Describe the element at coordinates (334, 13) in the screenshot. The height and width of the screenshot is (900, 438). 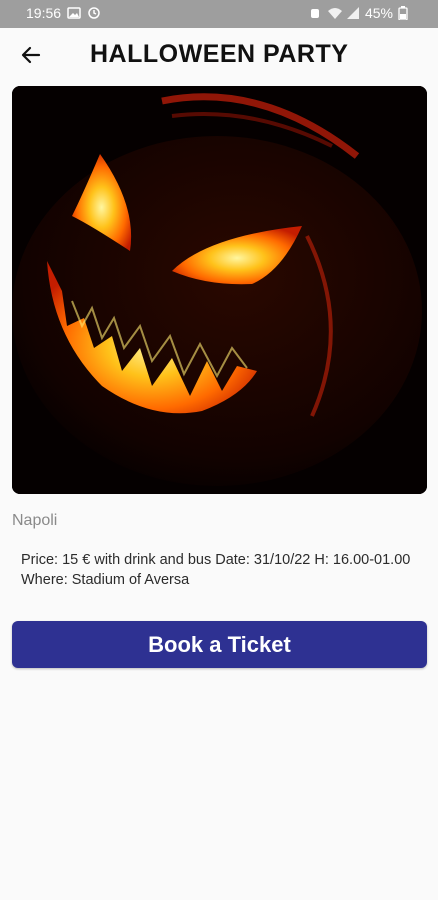
I see `wifi-icon` at that location.